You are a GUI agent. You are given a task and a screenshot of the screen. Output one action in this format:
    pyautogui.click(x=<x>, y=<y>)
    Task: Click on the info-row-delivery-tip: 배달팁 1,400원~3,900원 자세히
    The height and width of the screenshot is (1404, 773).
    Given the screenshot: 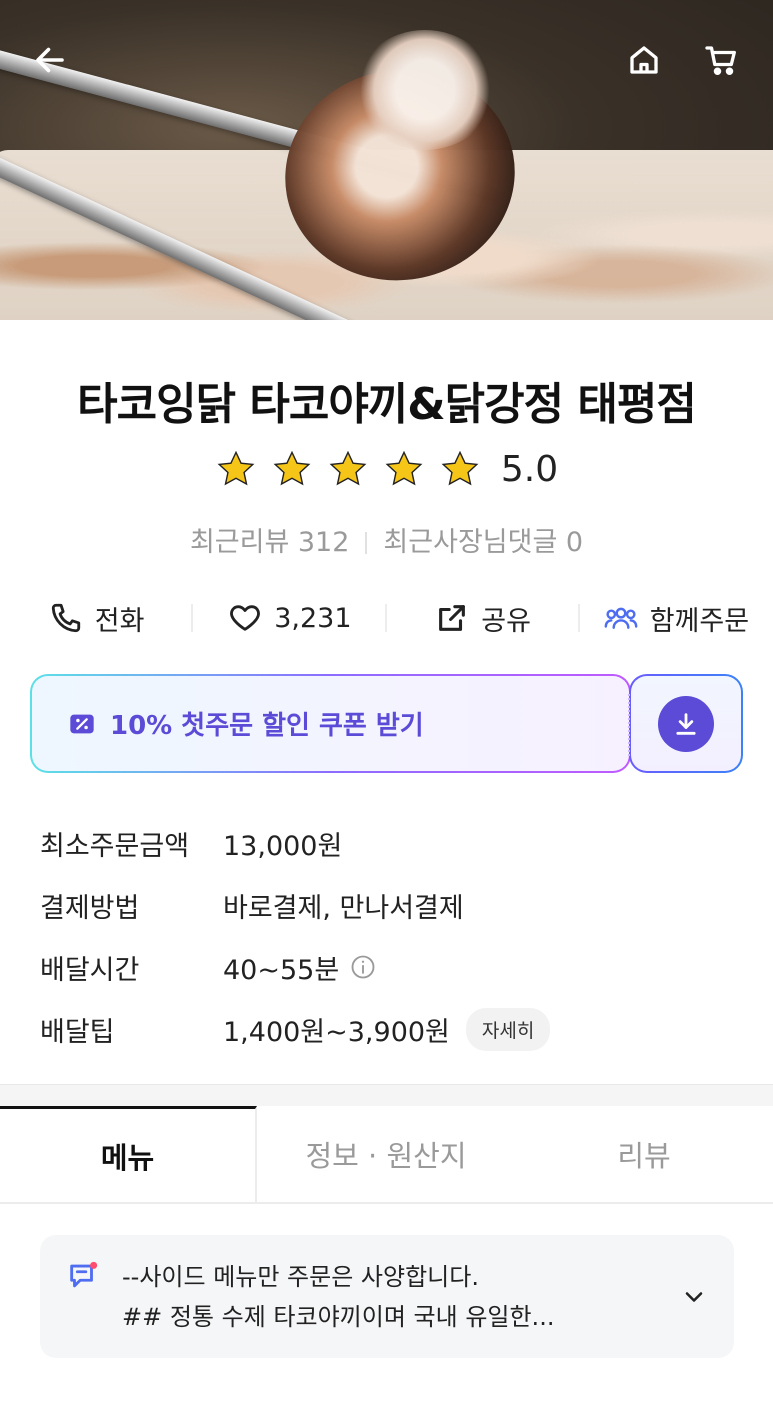 What is the action you would take?
    pyautogui.click(x=390, y=1029)
    